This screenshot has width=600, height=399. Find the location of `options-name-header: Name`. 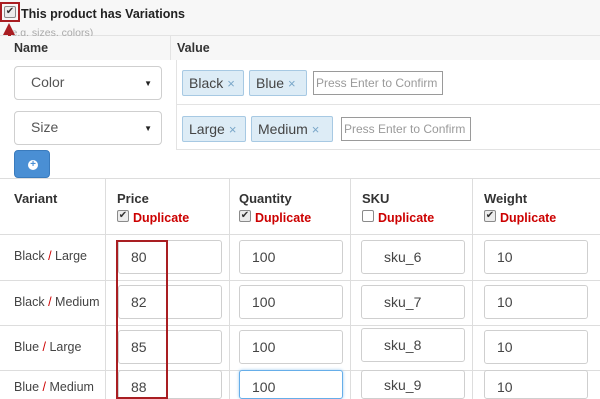

options-name-header: Name is located at coordinates (85, 48).